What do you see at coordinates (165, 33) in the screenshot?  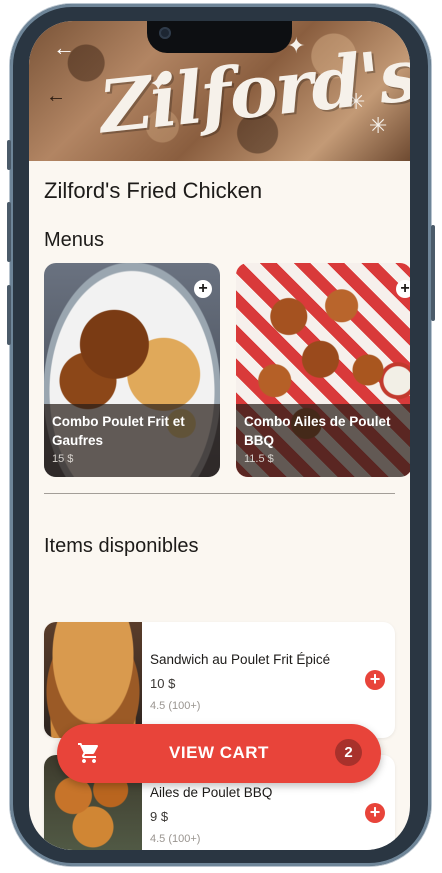 I see `front-camera` at bounding box center [165, 33].